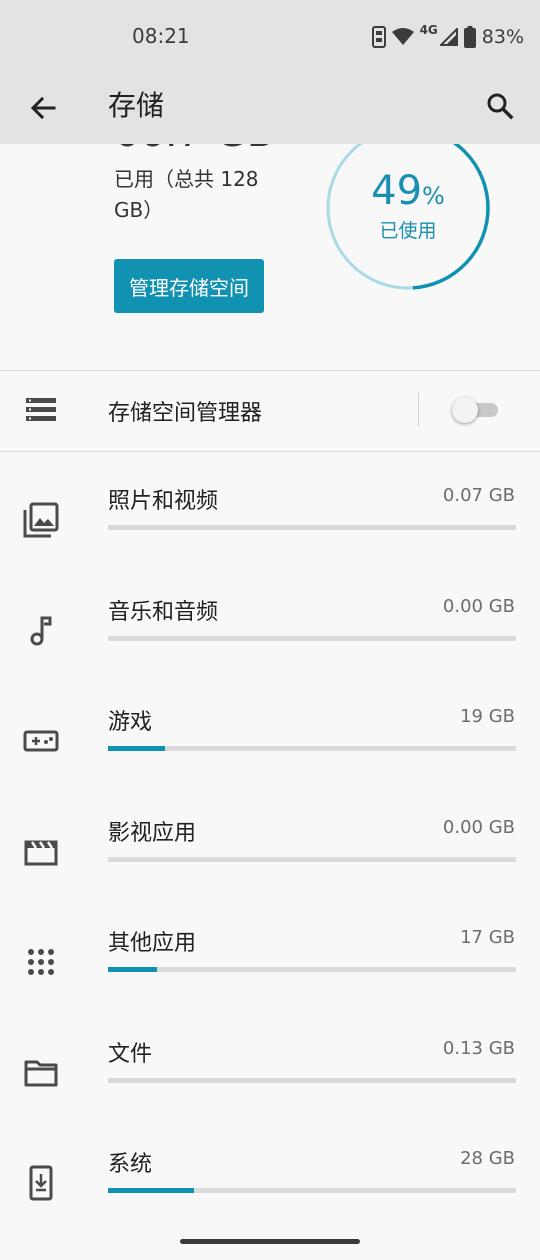 The height and width of the screenshot is (1260, 540). I want to click on category-row: 音乐和音频 0.00 GB, so click(270, 631).